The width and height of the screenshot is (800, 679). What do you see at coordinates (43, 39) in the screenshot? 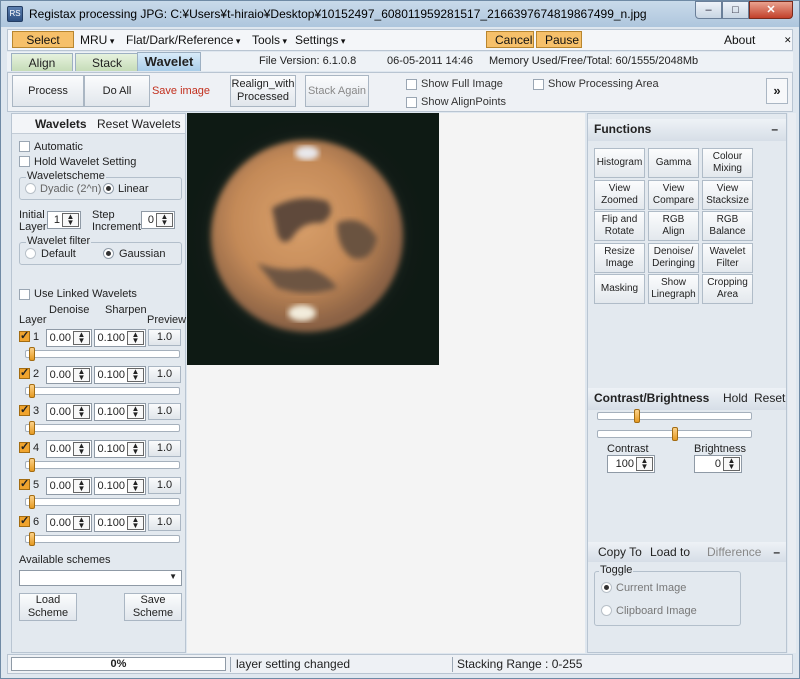
I see `menu-select: Select` at bounding box center [43, 39].